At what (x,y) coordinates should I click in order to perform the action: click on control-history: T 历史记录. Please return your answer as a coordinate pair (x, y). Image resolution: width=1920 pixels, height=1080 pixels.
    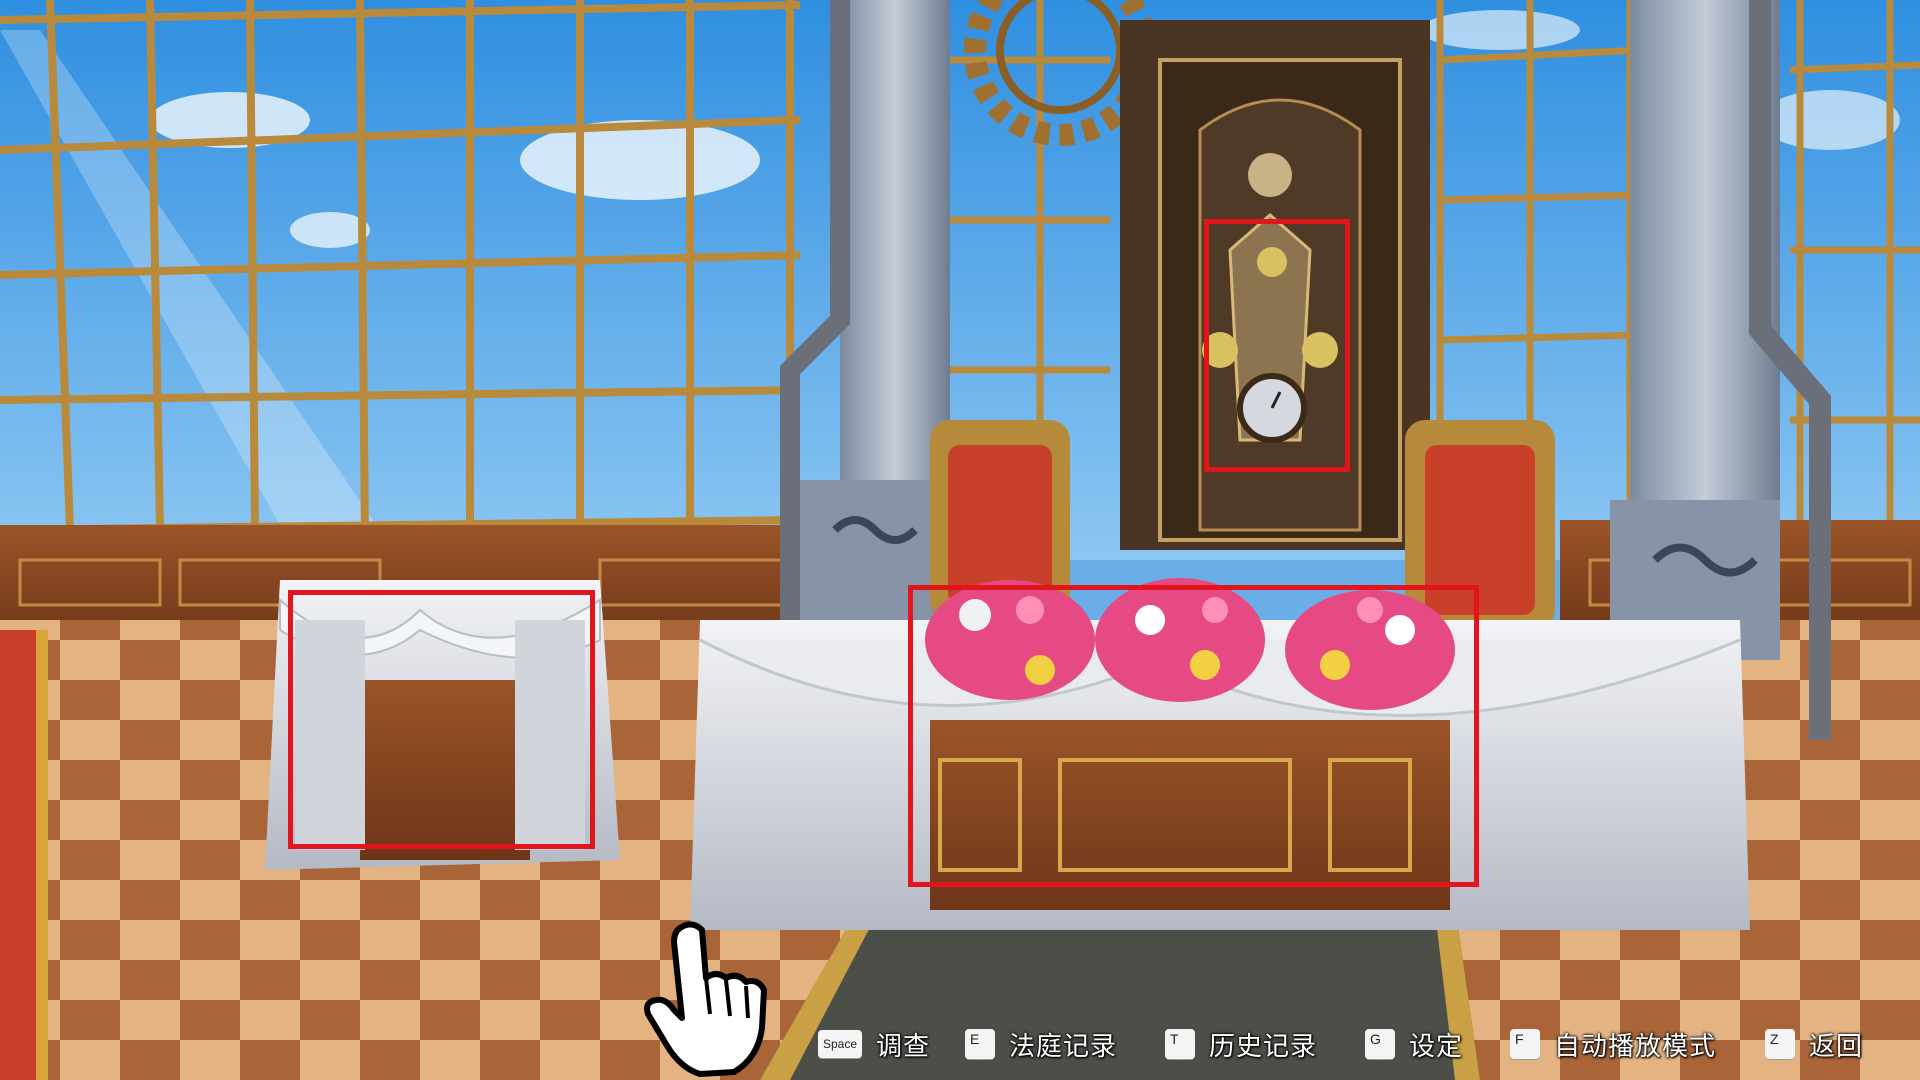
    Looking at the image, I should click on (1241, 1044).